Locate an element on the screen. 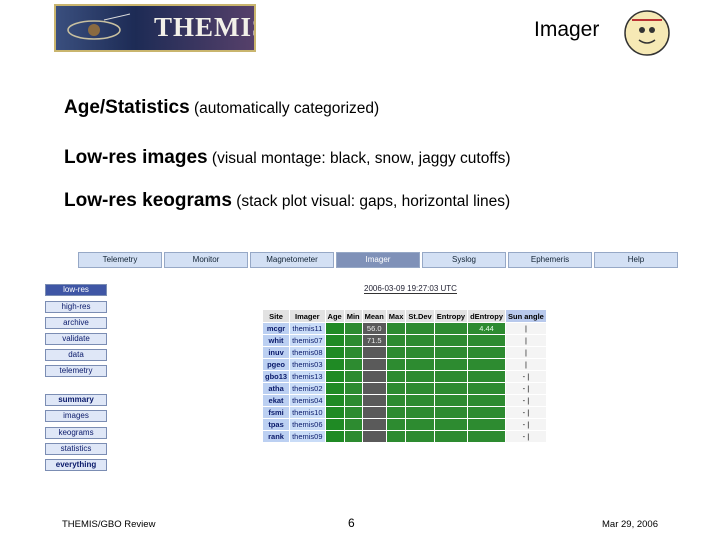  sidebar-item-images: images is located at coordinates (76, 416).